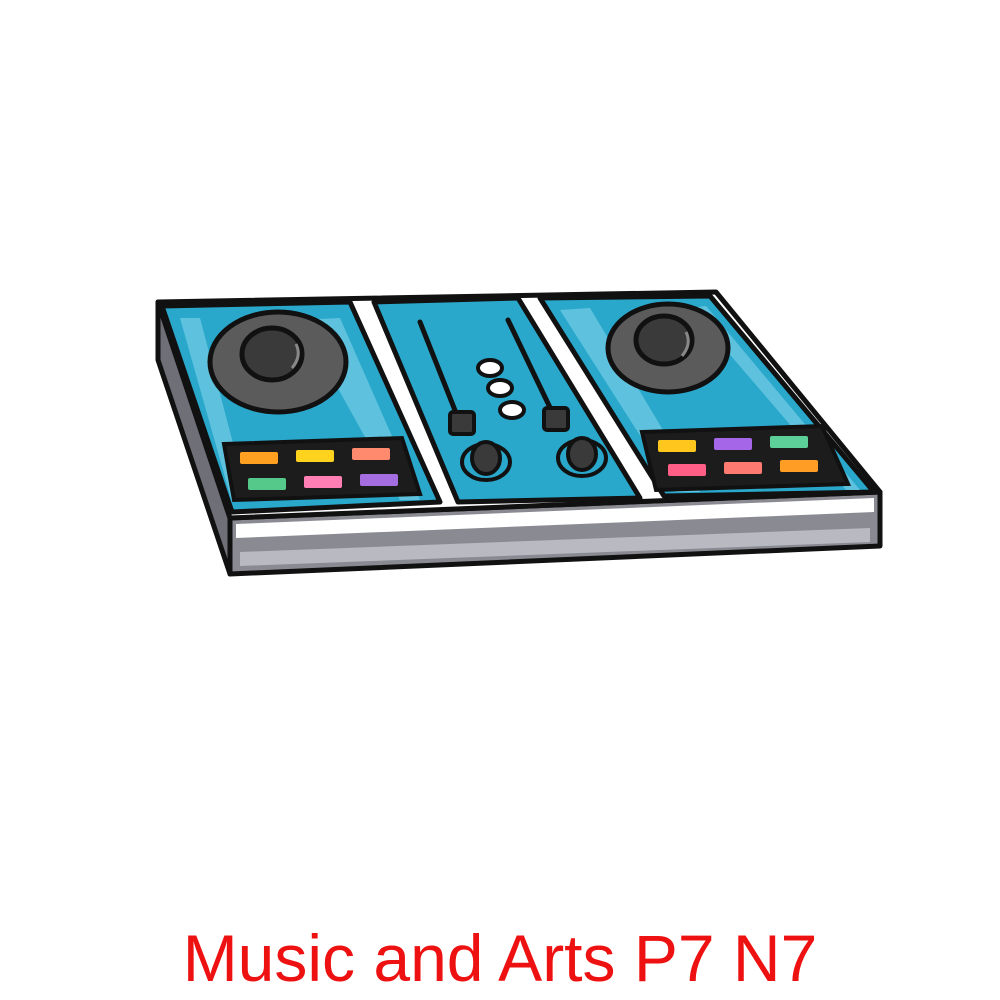 The image size is (1000, 1000). I want to click on right-fader-cap, so click(556, 419).